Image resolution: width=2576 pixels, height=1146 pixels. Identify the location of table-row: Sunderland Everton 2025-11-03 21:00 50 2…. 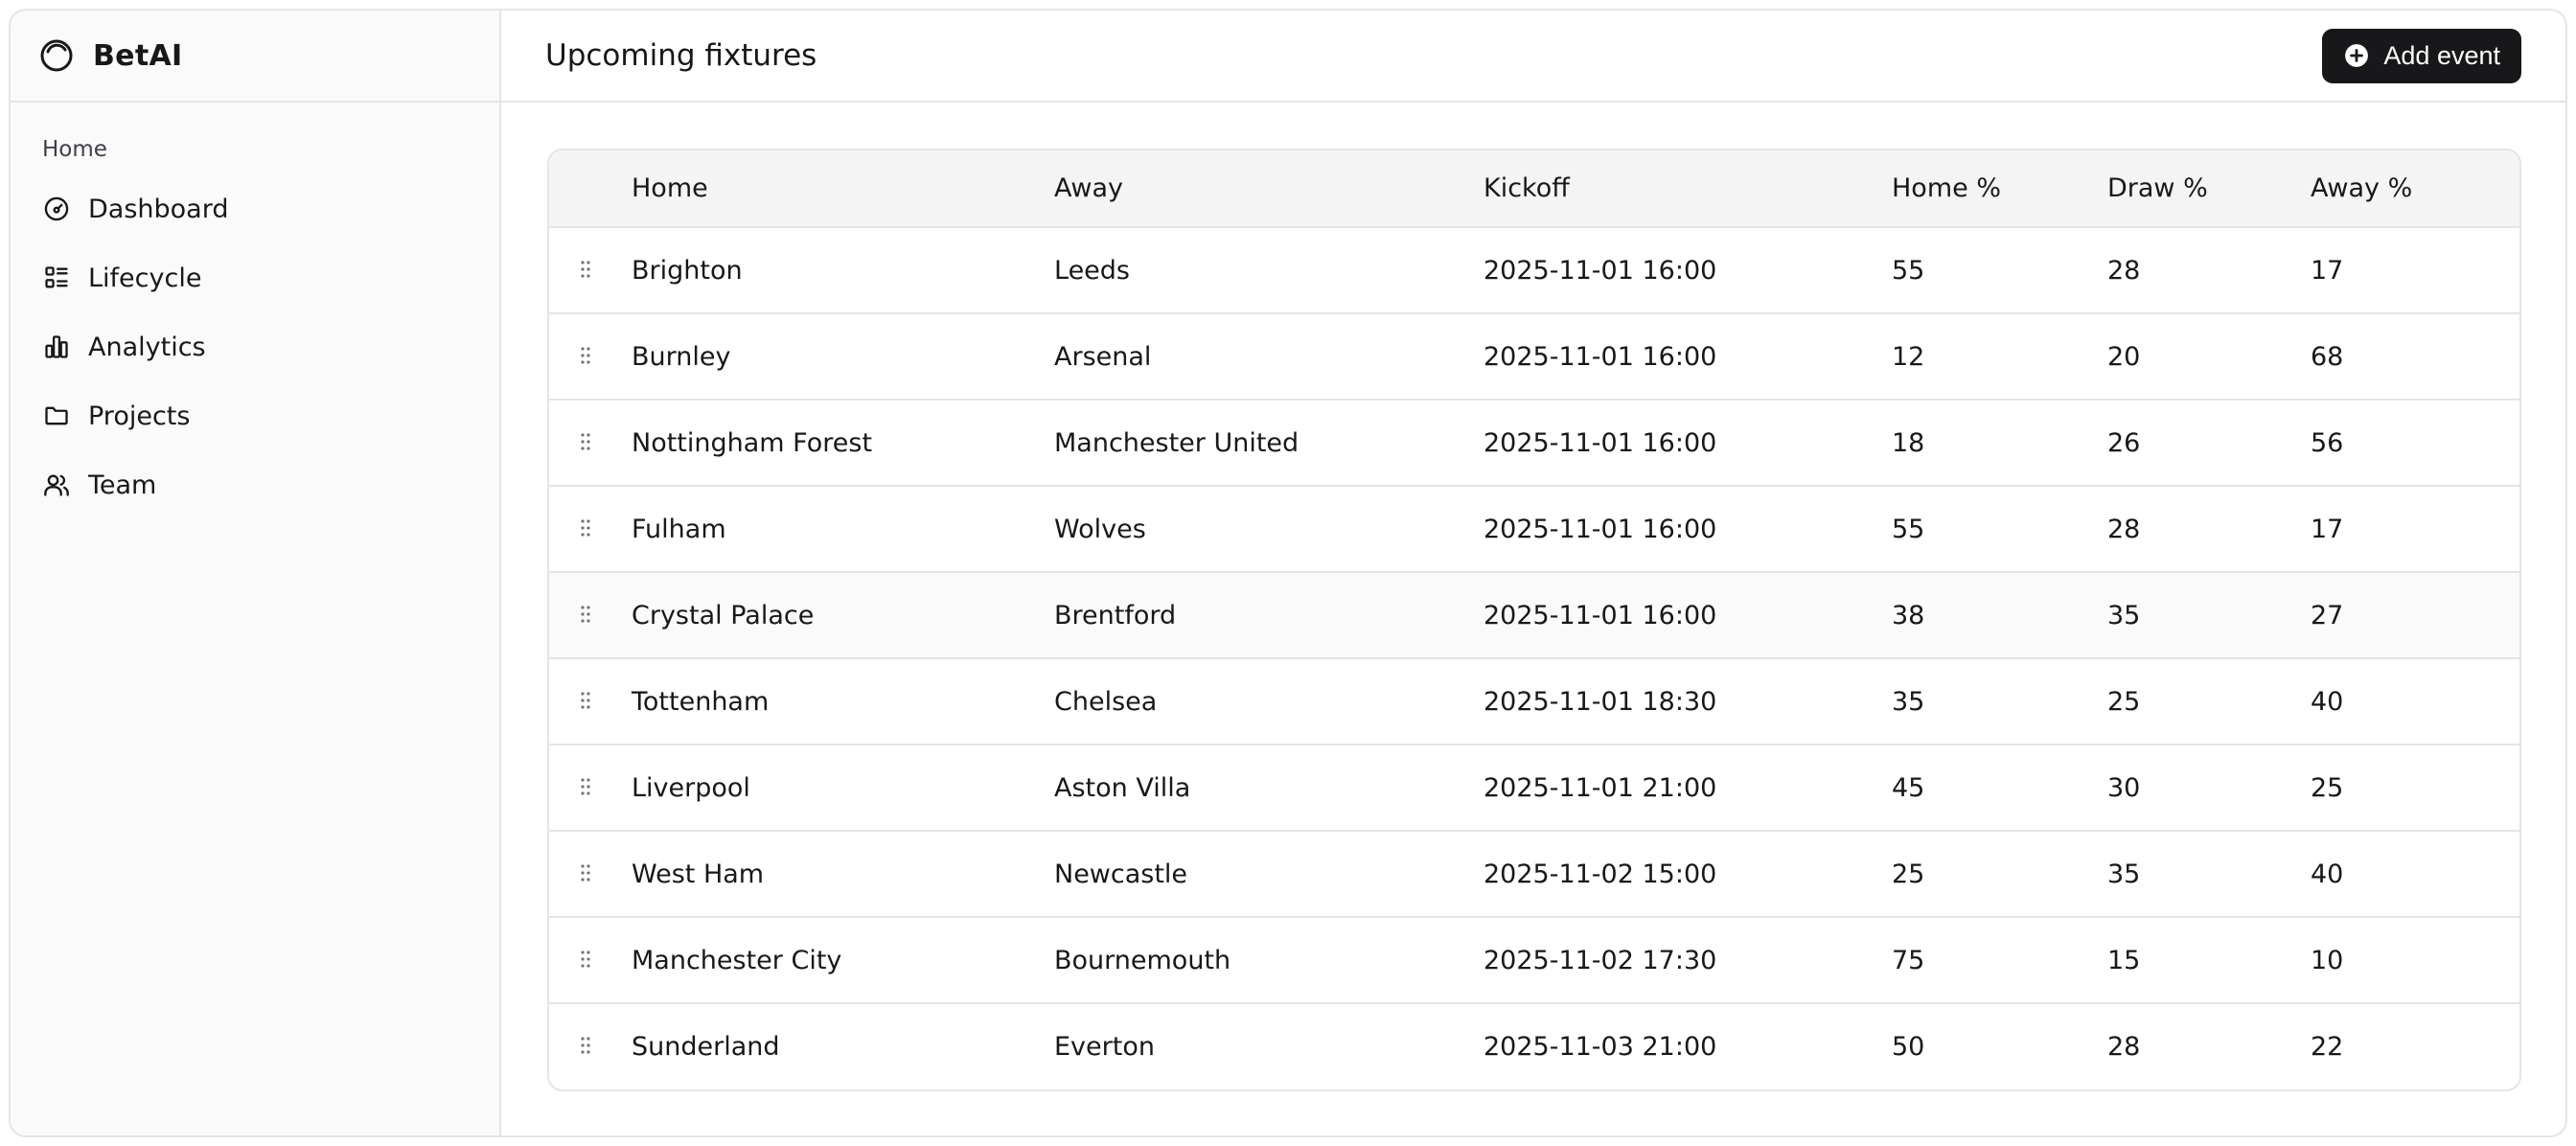
(1534, 1046).